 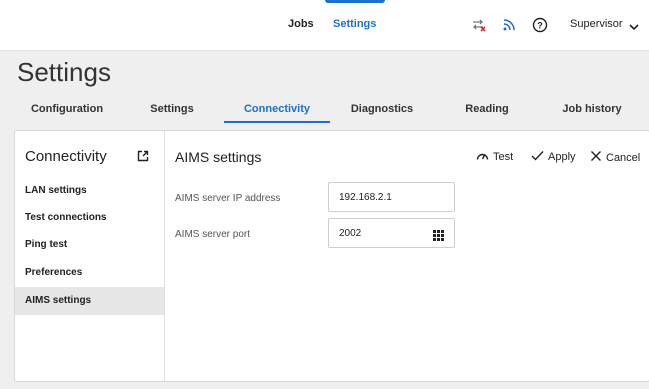 I want to click on sidebar-item-label: Preferences, so click(x=54, y=272).